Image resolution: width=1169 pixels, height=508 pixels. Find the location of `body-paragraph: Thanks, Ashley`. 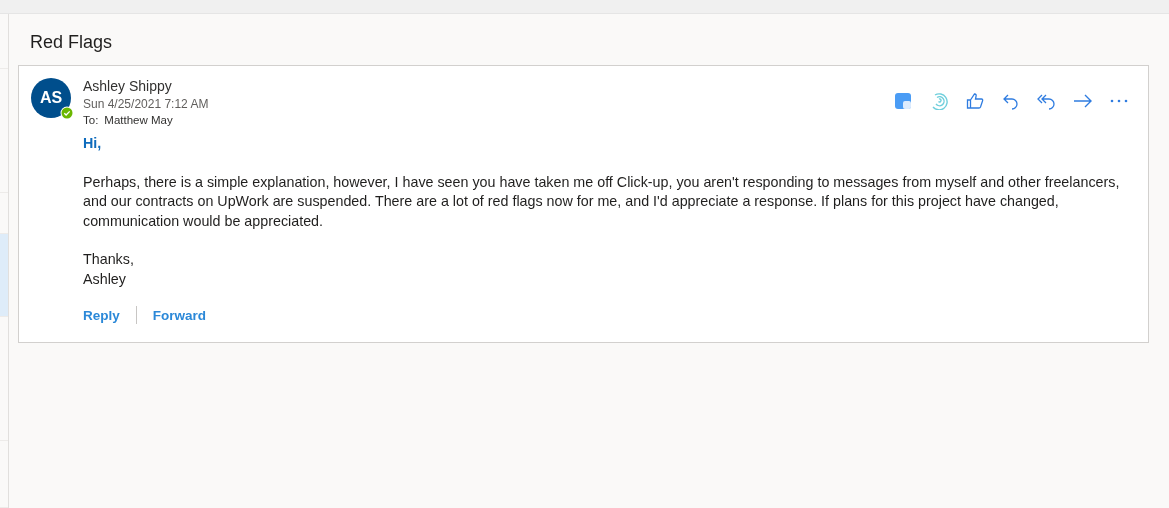

body-paragraph: Thanks, Ashley is located at coordinates (109, 269).